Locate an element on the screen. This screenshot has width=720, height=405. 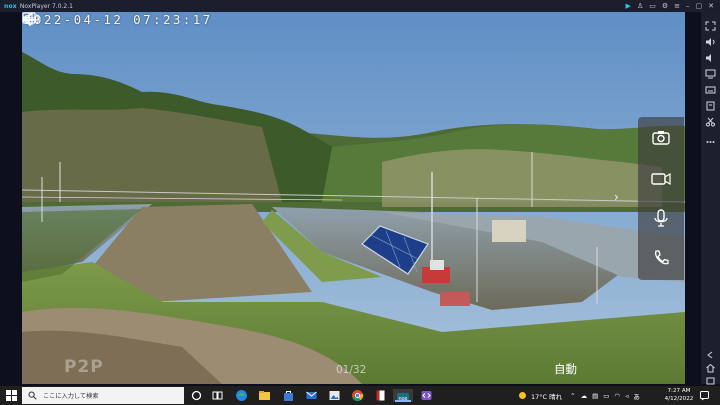
chrome-icon is located at coordinates (357, 395).